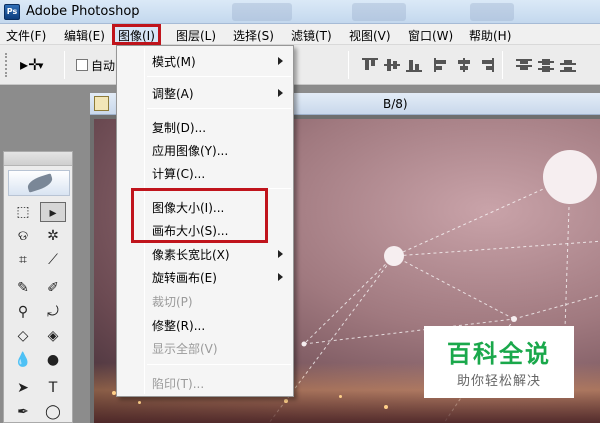 The height and width of the screenshot is (423, 600). What do you see at coordinates (23, 312) in the screenshot?
I see `stamp-tool-icon: ⚲` at bounding box center [23, 312].